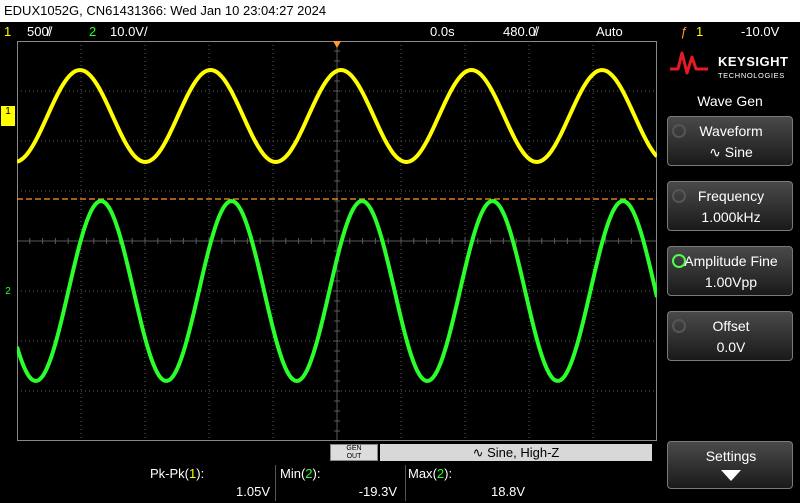 The image size is (800, 503). What do you see at coordinates (253, 491) in the screenshot?
I see `measurement-value: 1.05V` at bounding box center [253, 491].